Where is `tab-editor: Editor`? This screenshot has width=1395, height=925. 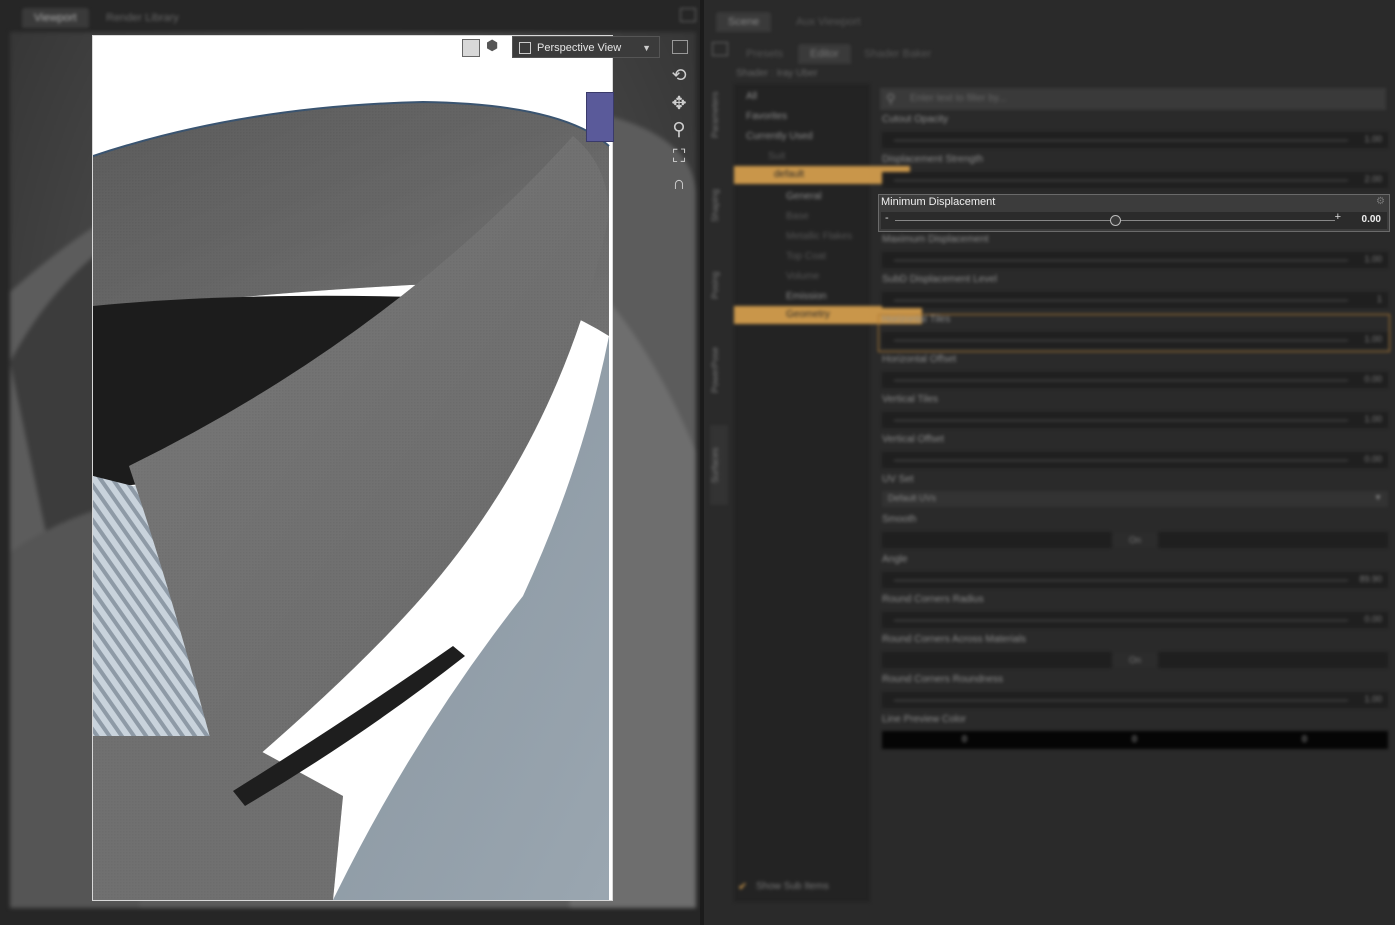
tab-editor: Editor is located at coordinates (824, 54).